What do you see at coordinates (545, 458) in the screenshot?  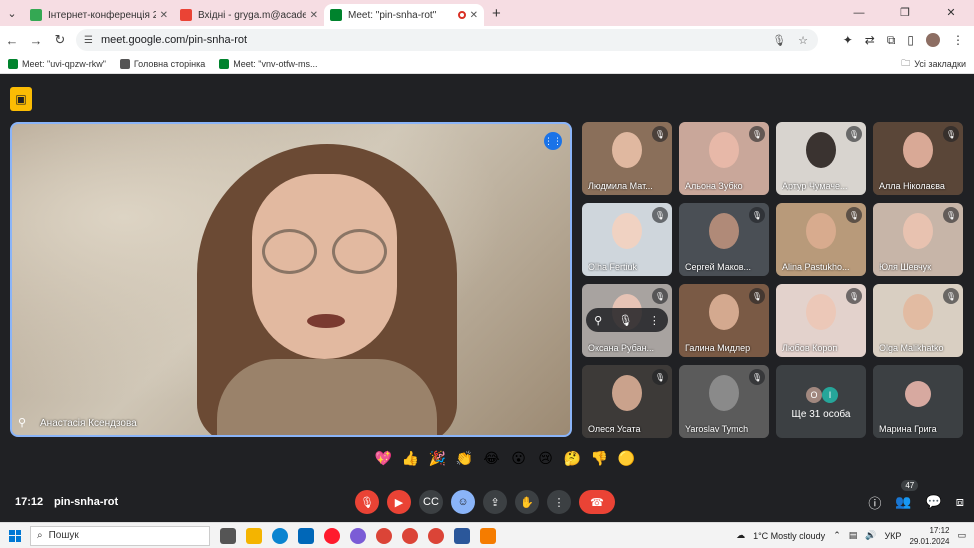 I see `reaction-emoji-button: 😢` at bounding box center [545, 458].